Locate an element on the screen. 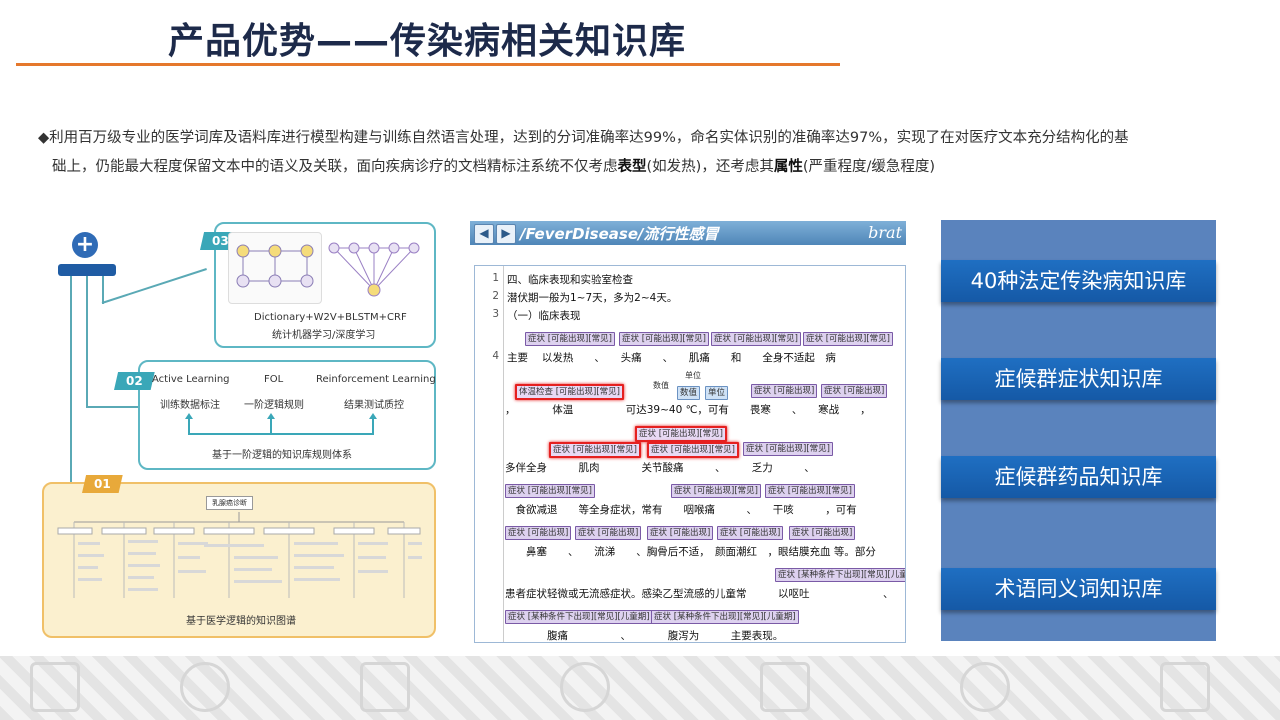 The height and width of the screenshot is (720, 1280). description-mid: (如发热)，还考虑其 is located at coordinates (710, 167).